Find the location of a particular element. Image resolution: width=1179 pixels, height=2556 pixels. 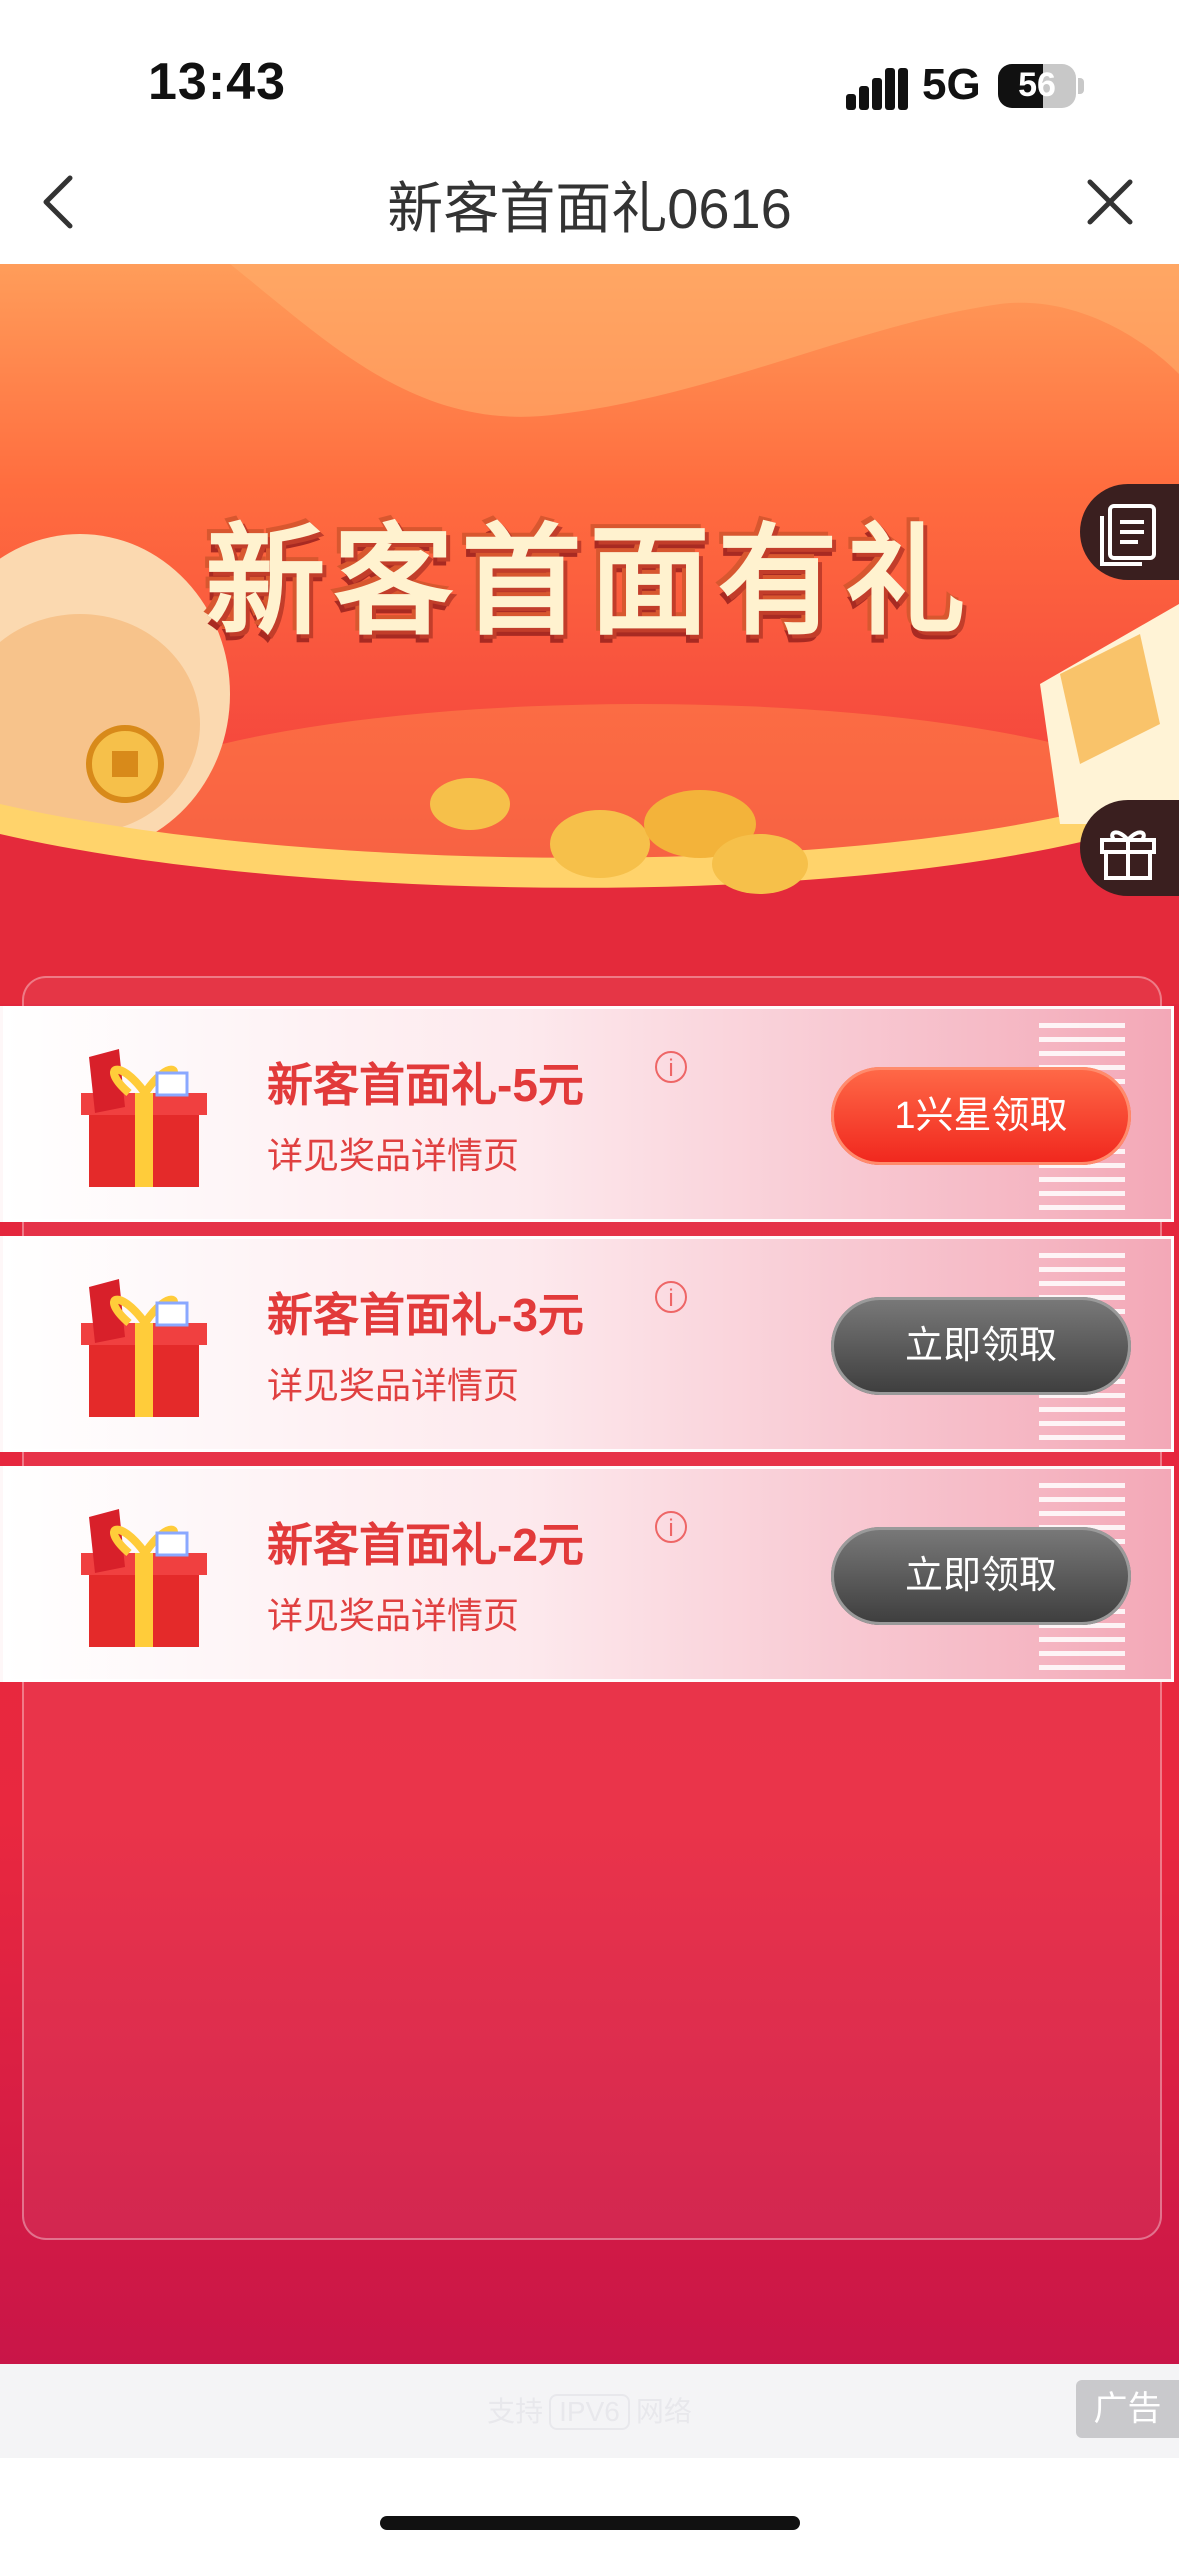

network-type: 5G is located at coordinates (951, 84).